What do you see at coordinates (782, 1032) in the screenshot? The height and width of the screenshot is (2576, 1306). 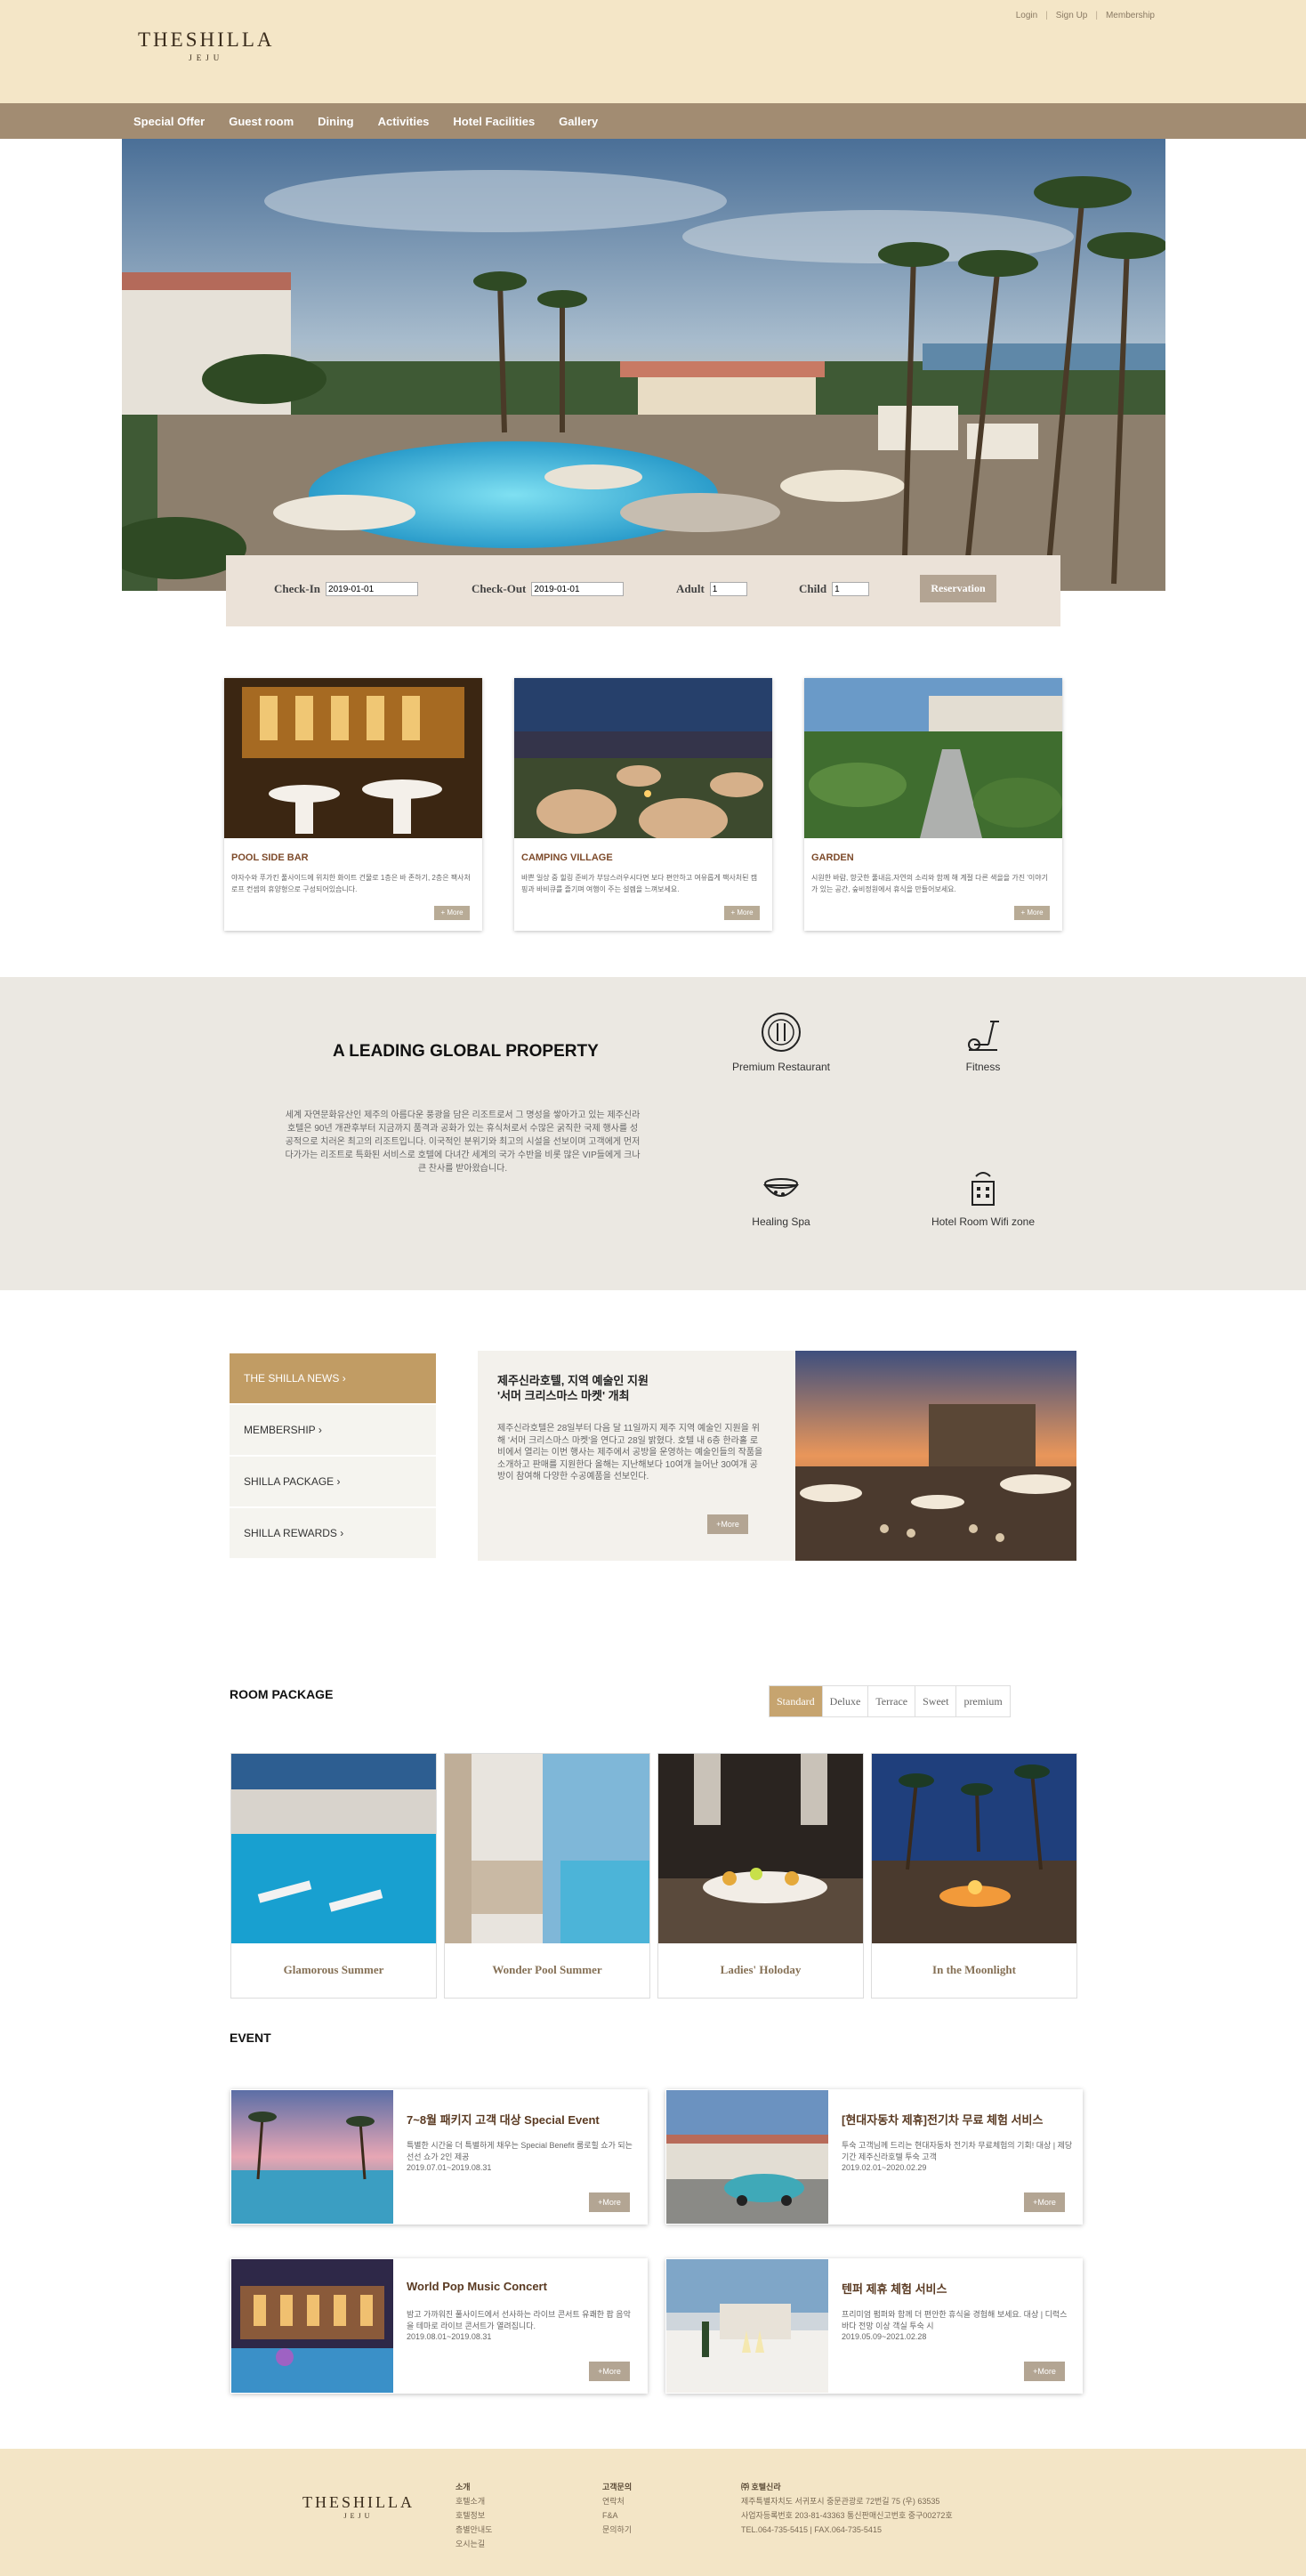 I see `restaurant-icon` at bounding box center [782, 1032].